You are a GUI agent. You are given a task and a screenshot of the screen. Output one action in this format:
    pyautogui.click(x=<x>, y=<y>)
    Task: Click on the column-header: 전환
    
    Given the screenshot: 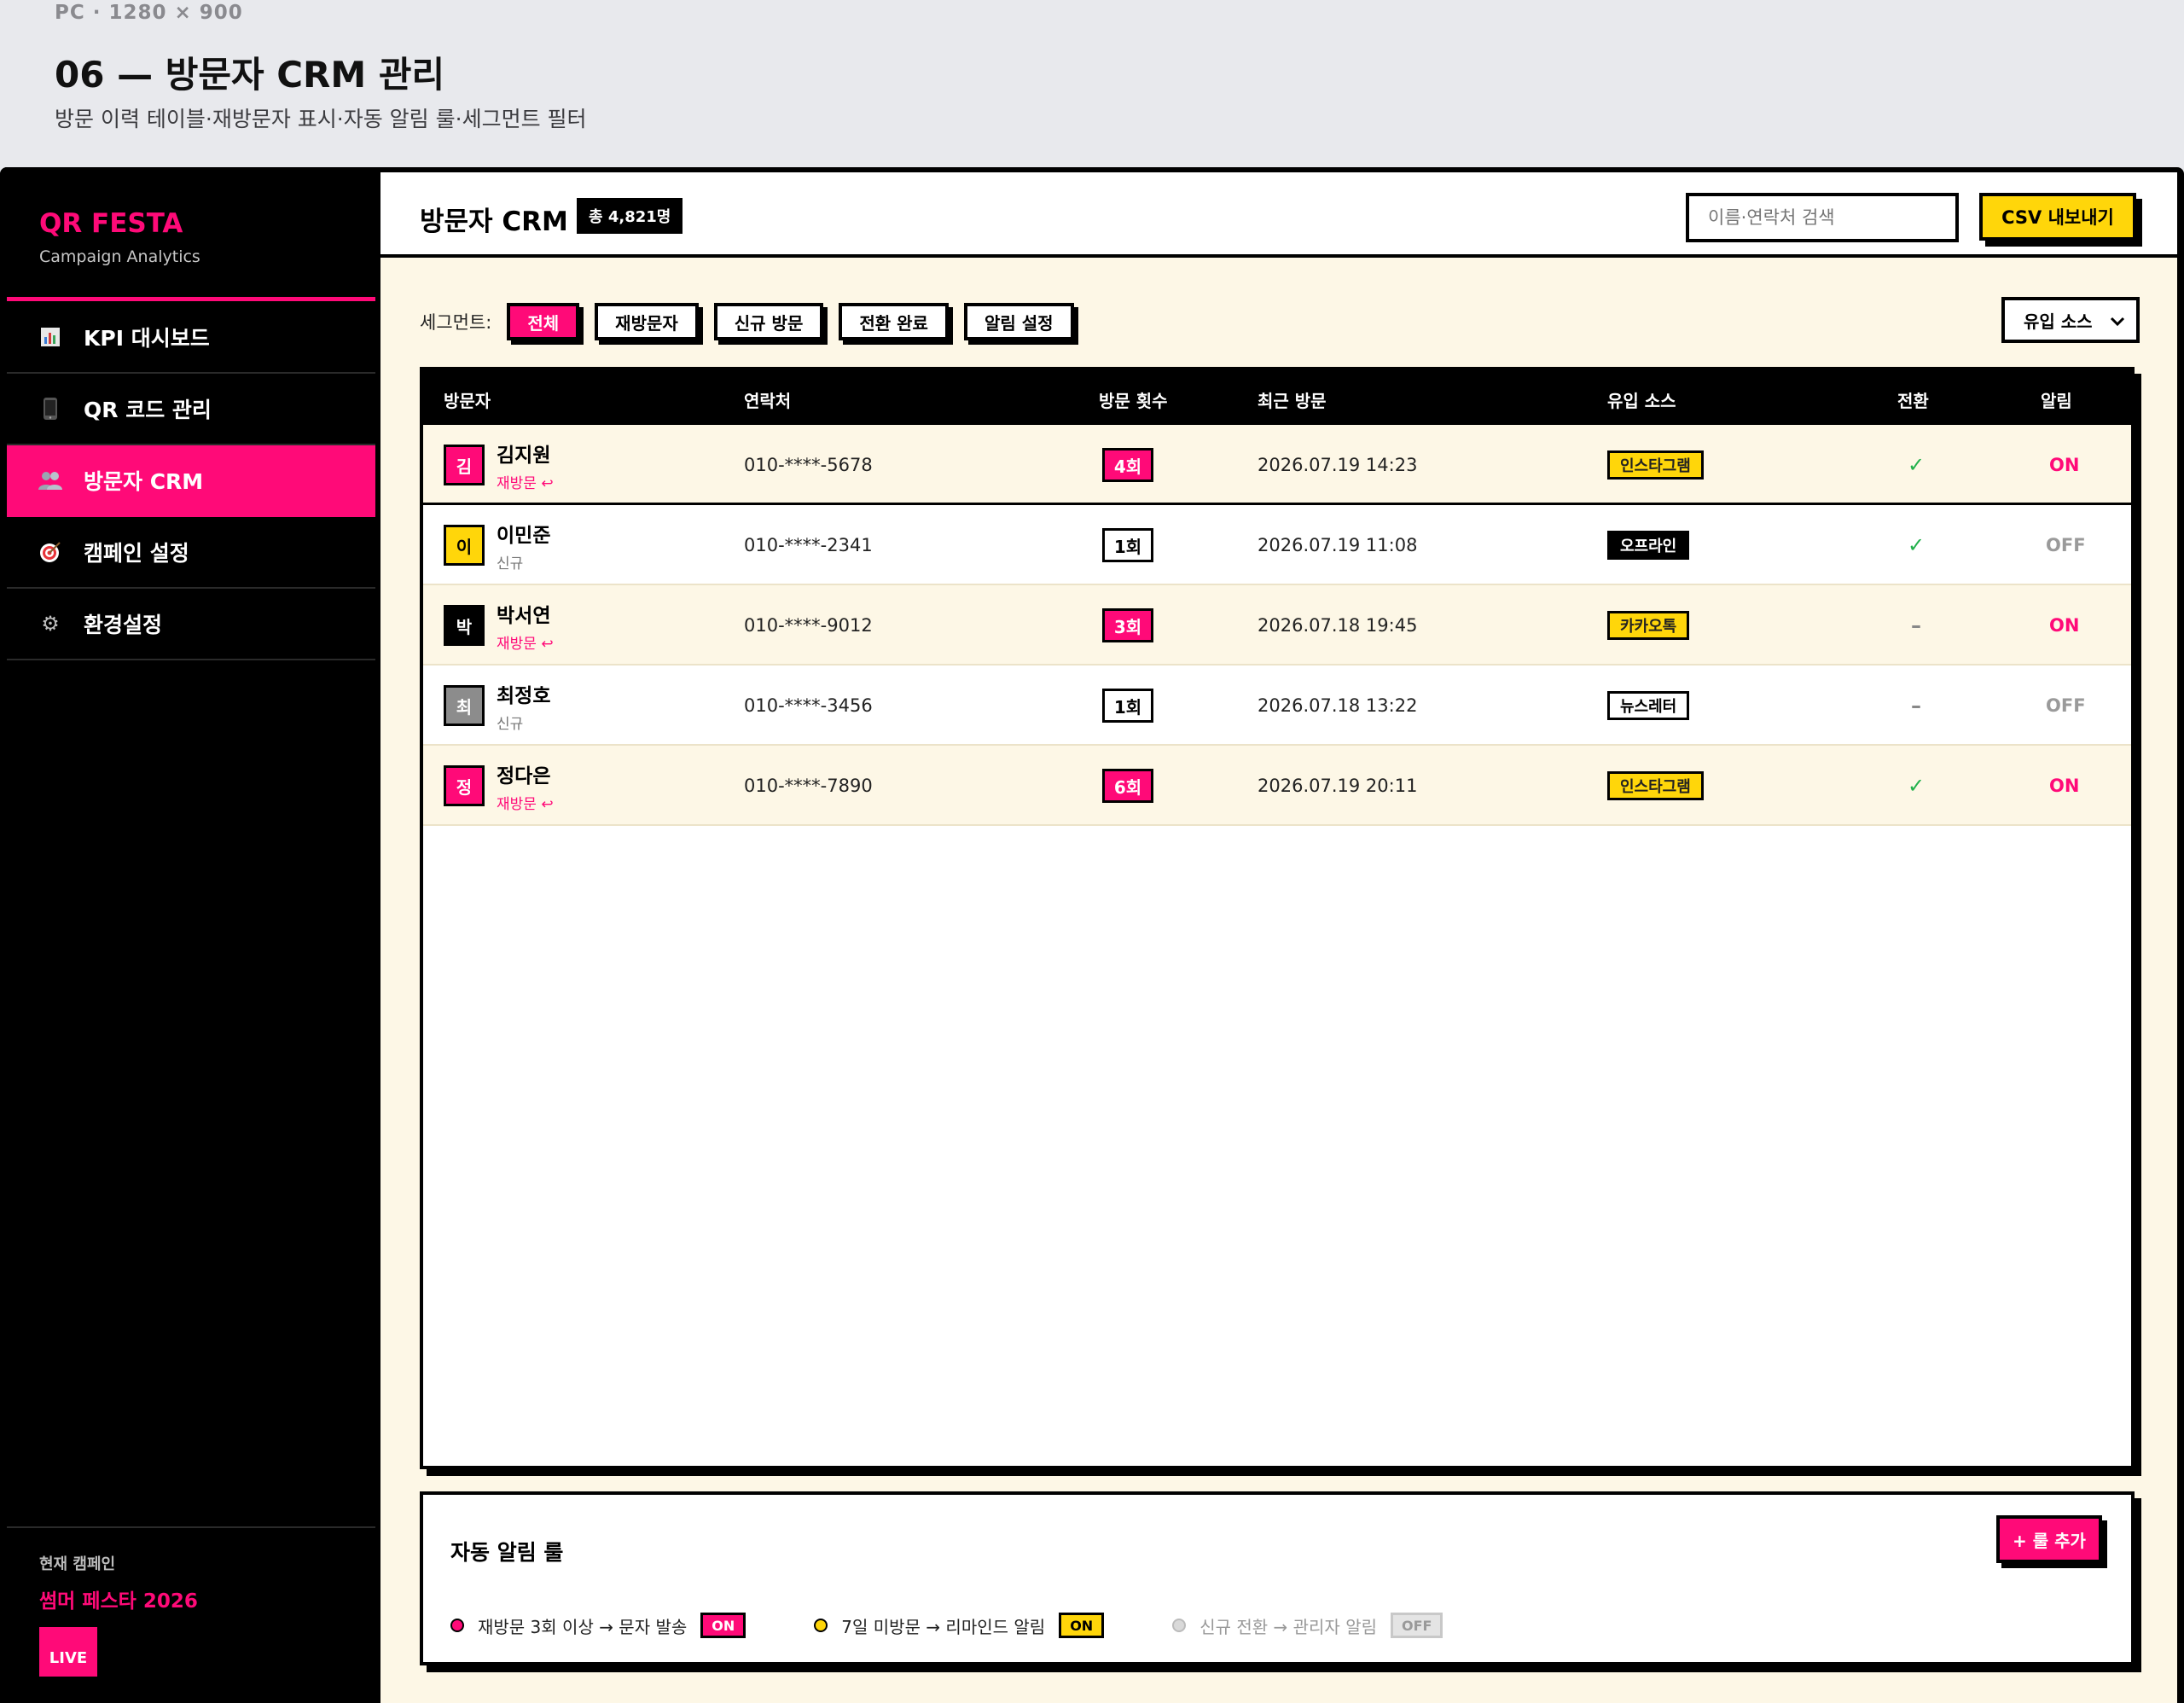 What is the action you would take?
    pyautogui.click(x=1913, y=401)
    